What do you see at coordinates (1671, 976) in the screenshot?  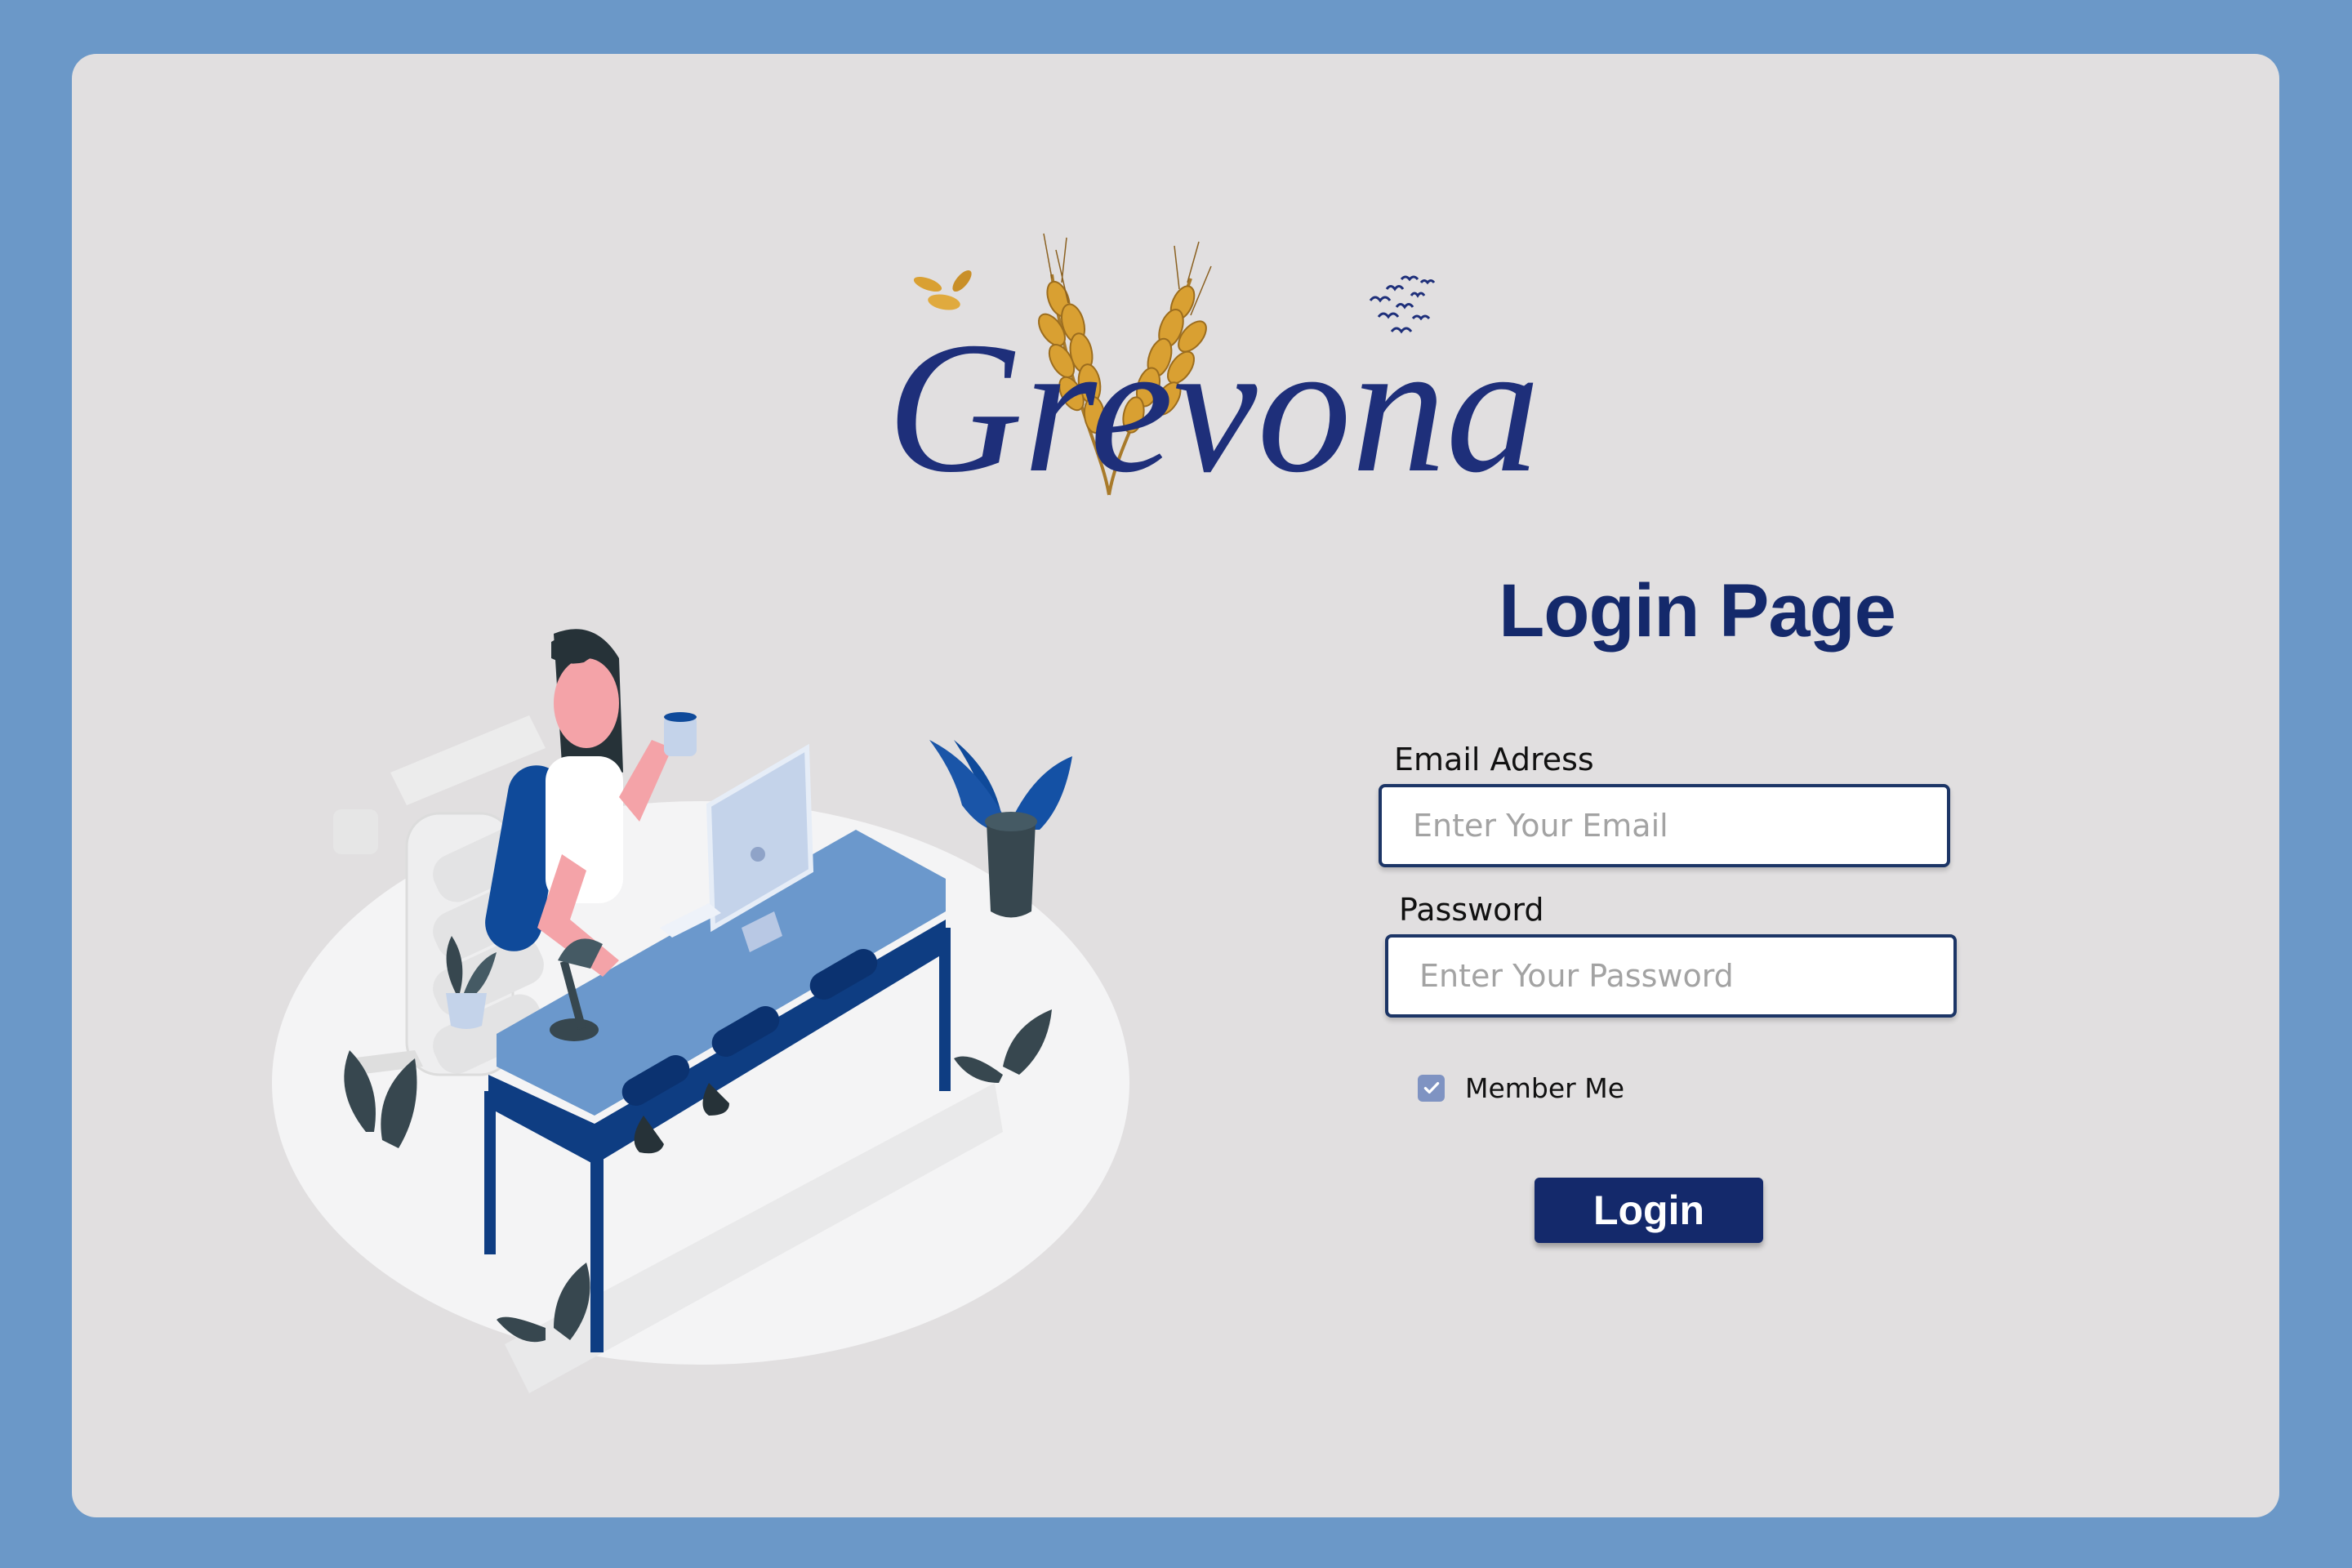 I see `password-input` at bounding box center [1671, 976].